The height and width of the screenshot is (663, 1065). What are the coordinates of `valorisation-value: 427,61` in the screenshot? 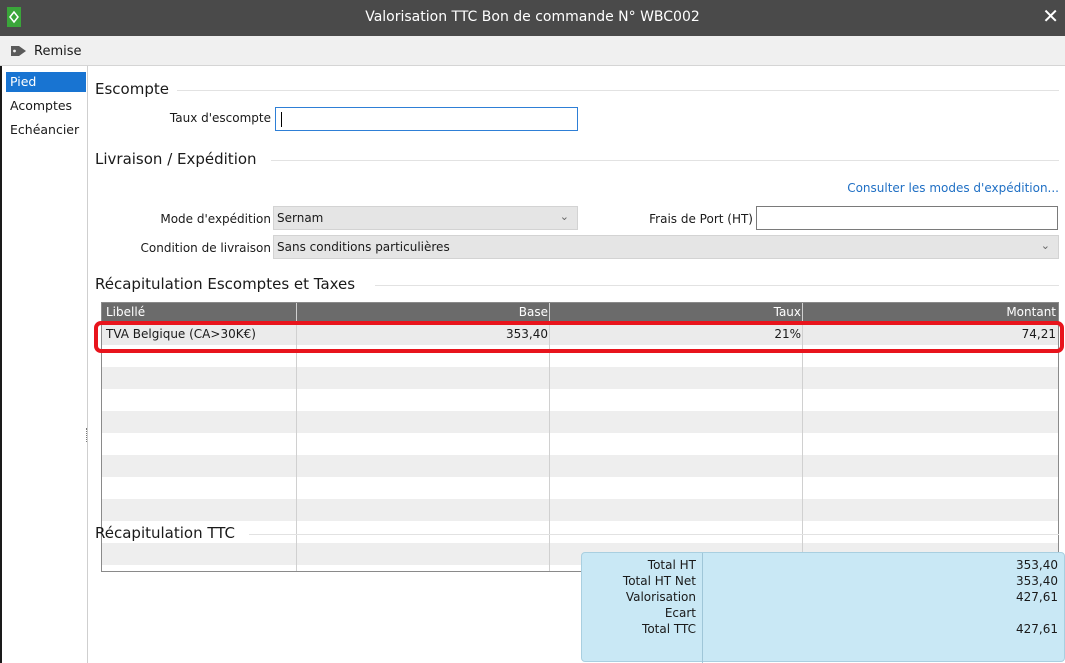 It's located at (1037, 597).